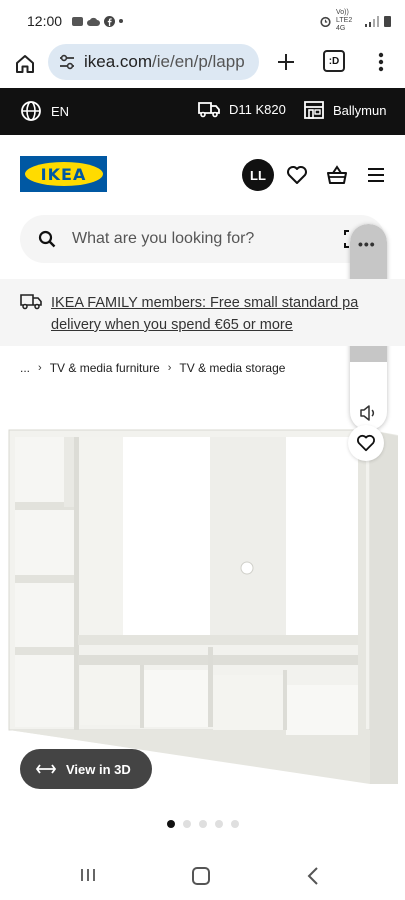  What do you see at coordinates (367, 244) in the screenshot?
I see `overlay-more-icon: •••` at bounding box center [367, 244].